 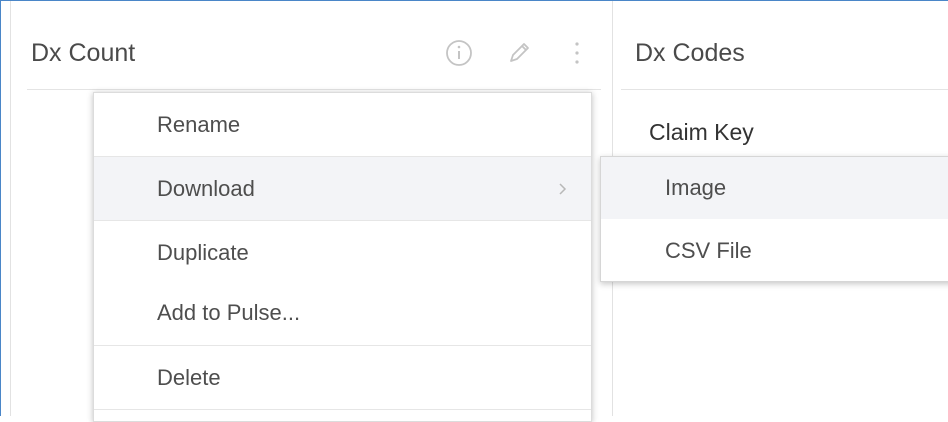 I want to click on column-header-claim-key: Claim Key, so click(x=701, y=132).